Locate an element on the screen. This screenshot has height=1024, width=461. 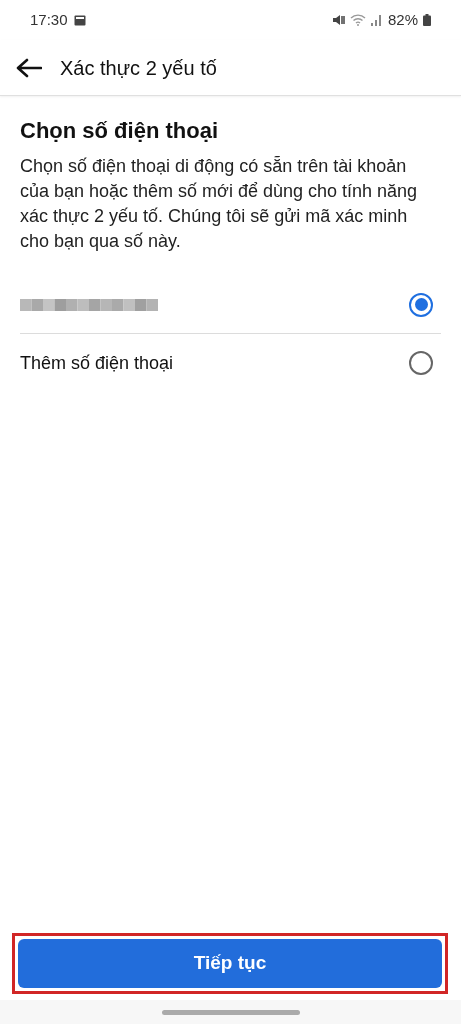
status-time: 17:30 is located at coordinates (49, 19).